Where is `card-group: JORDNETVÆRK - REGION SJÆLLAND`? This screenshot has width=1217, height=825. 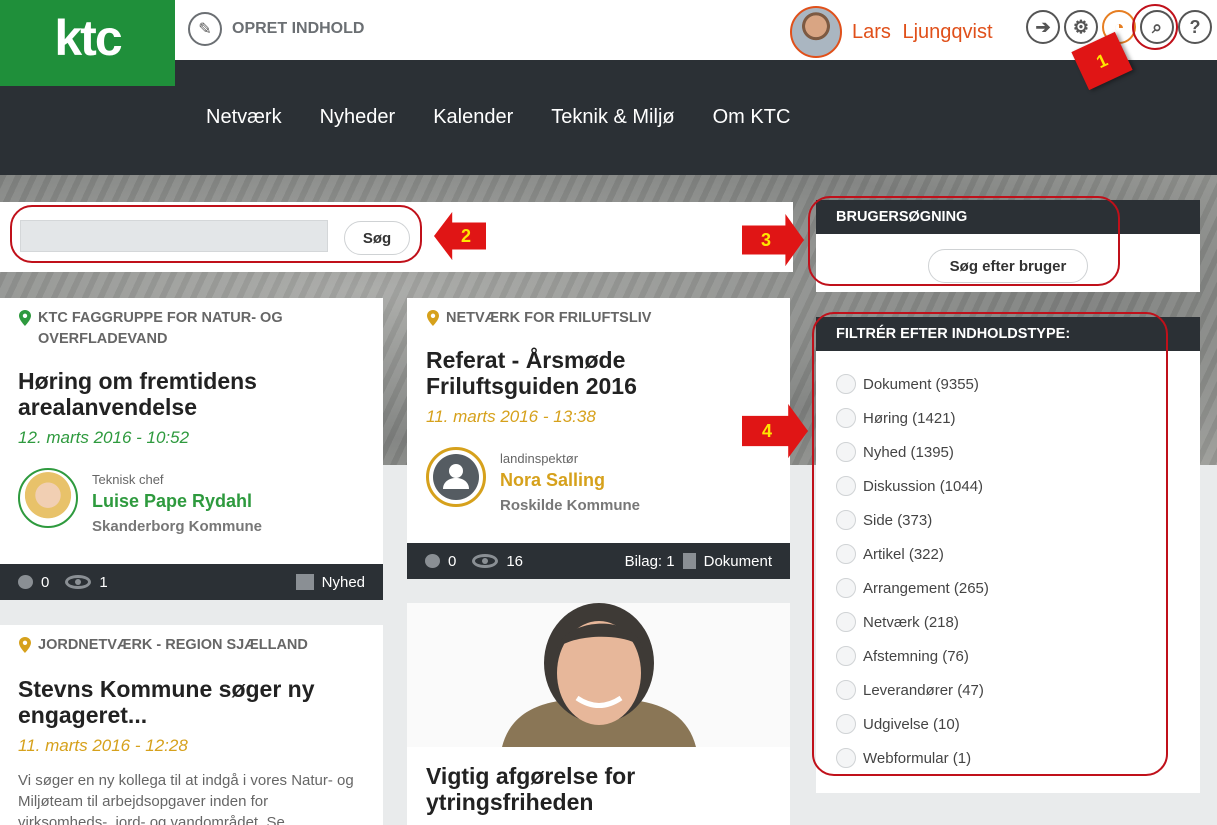 card-group: JORDNETVÆRK - REGION SJÆLLAND is located at coordinates (191, 645).